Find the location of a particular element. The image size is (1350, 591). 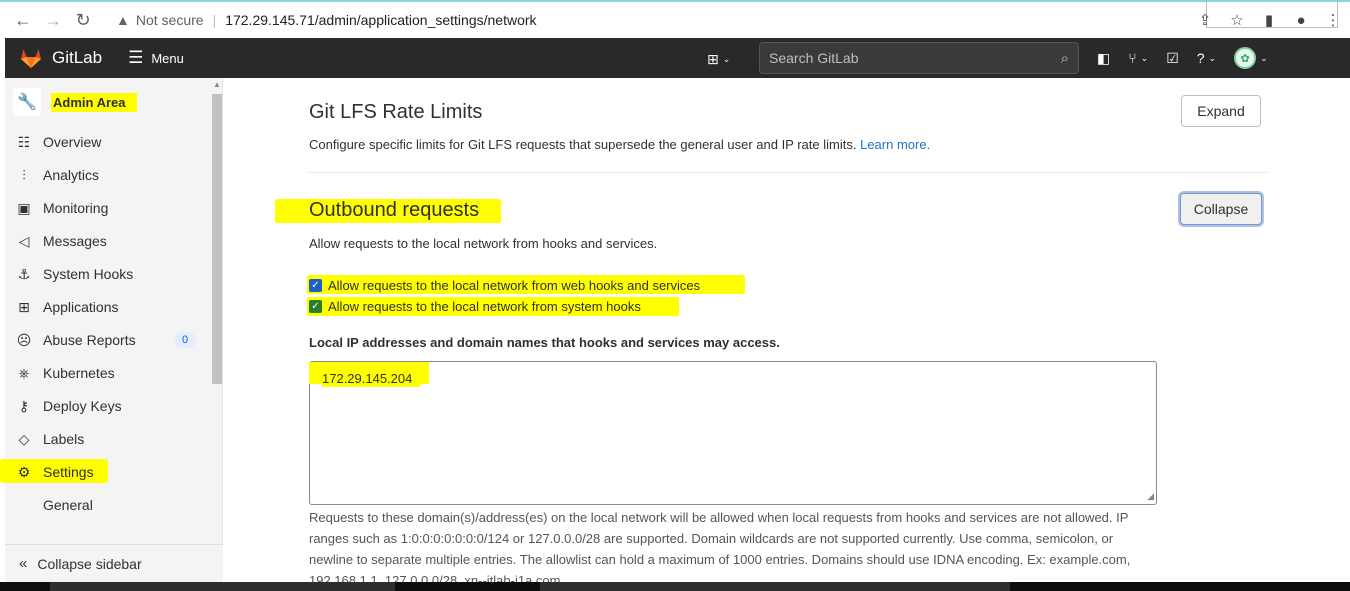

user-menu: ✿ ⌄ is located at coordinates (1251, 58).